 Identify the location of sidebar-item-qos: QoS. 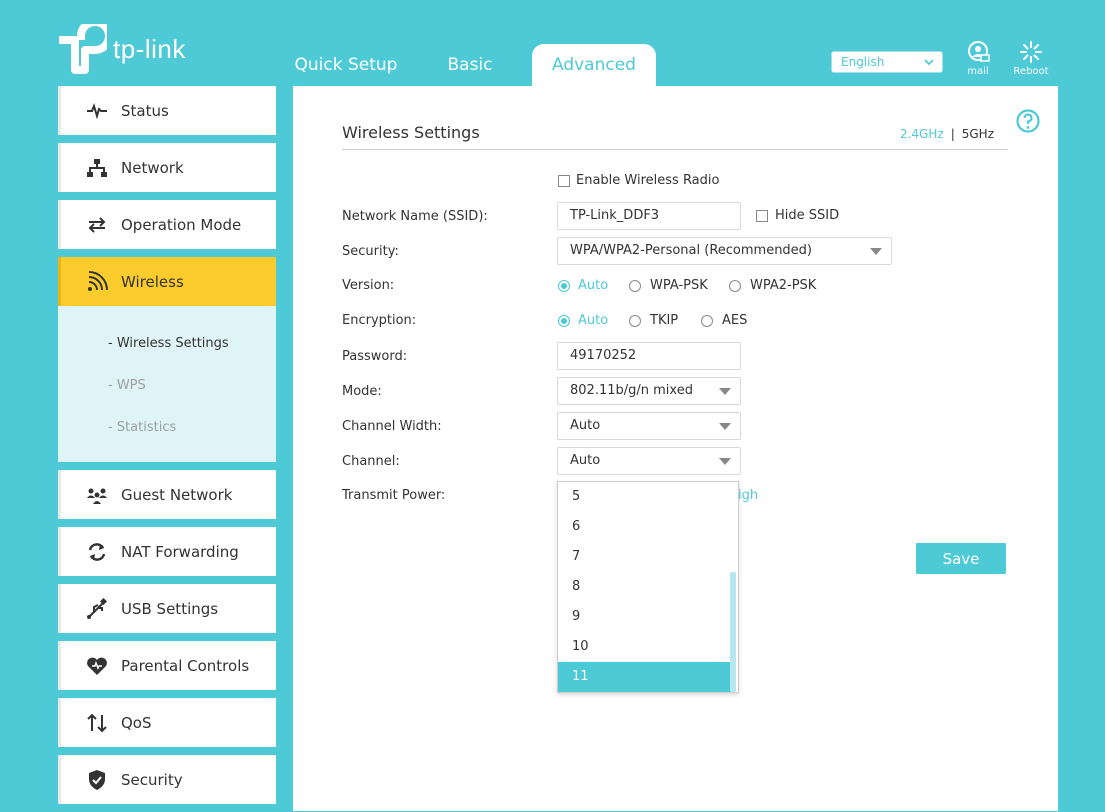
(167, 722).